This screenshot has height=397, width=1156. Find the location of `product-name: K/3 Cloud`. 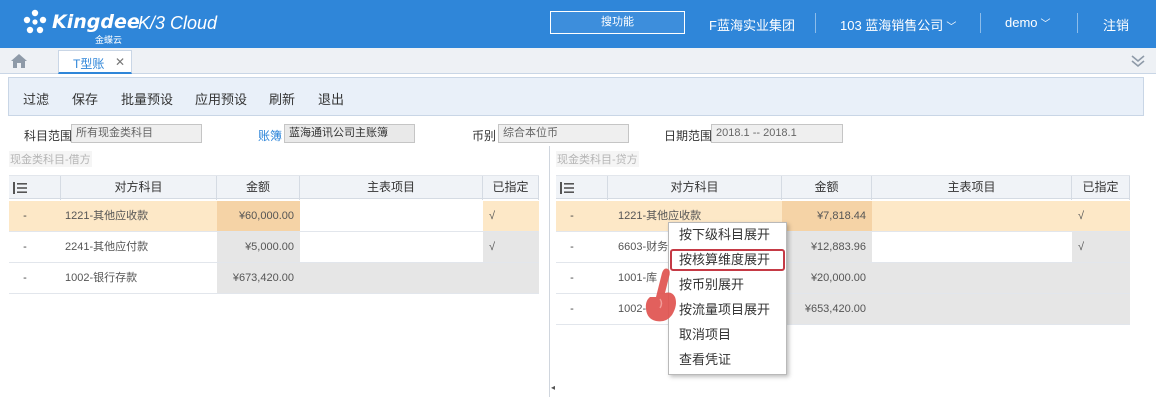

product-name: K/3 Cloud is located at coordinates (178, 23).